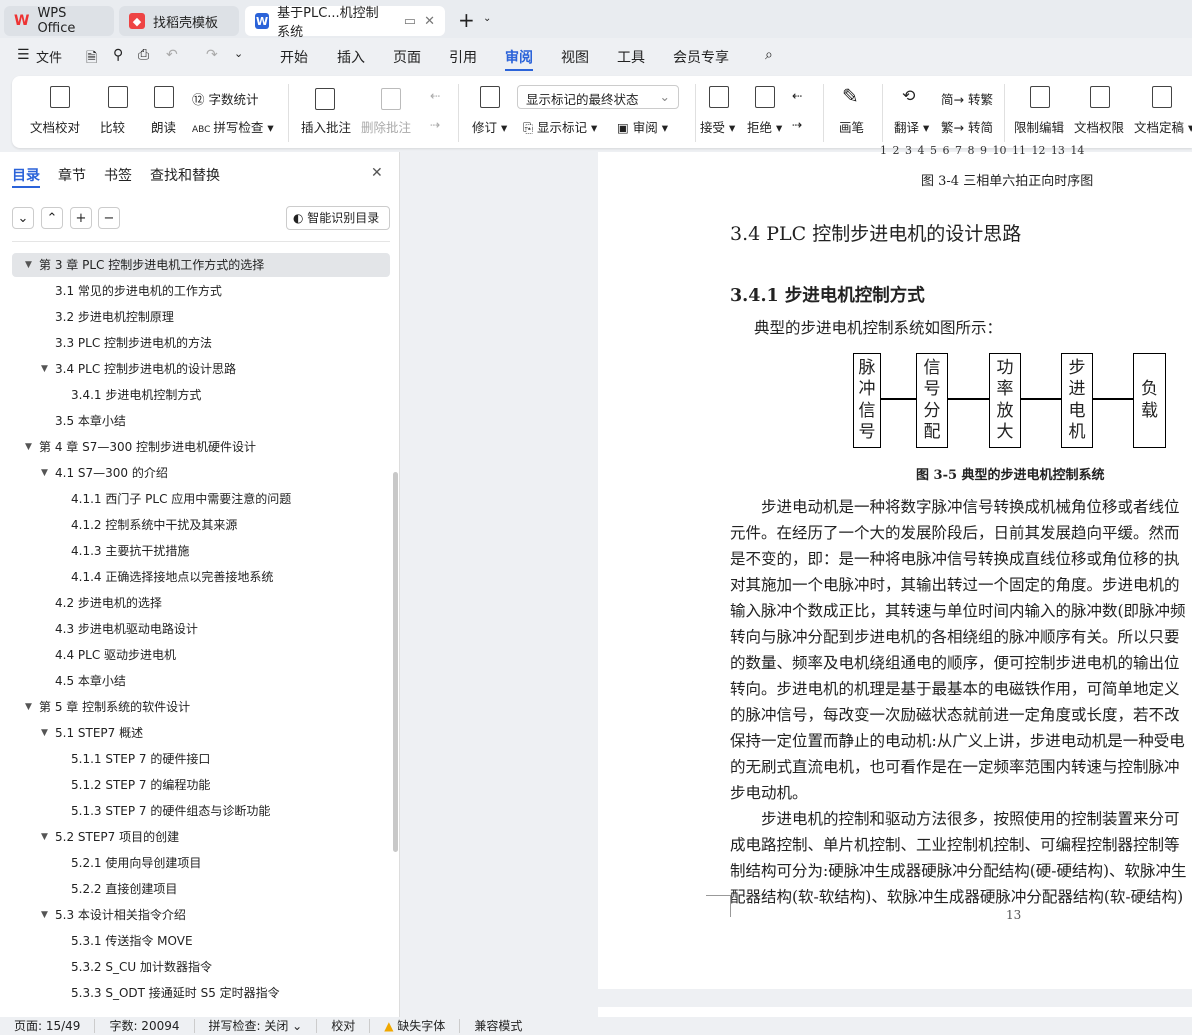 The width and height of the screenshot is (1192, 1035). Describe the element at coordinates (487, 18) in the screenshot. I see `chevron-down-icon: ⌄` at that location.